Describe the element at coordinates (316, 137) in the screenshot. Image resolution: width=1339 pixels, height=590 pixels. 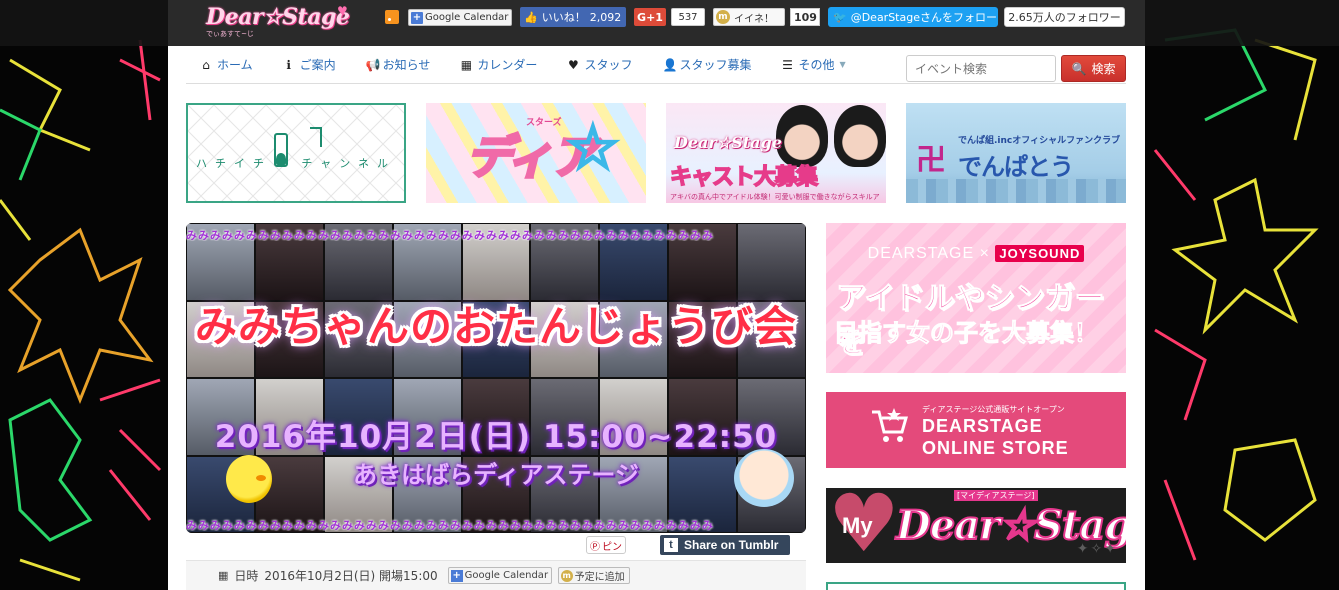
I see `bracket-shape` at that location.